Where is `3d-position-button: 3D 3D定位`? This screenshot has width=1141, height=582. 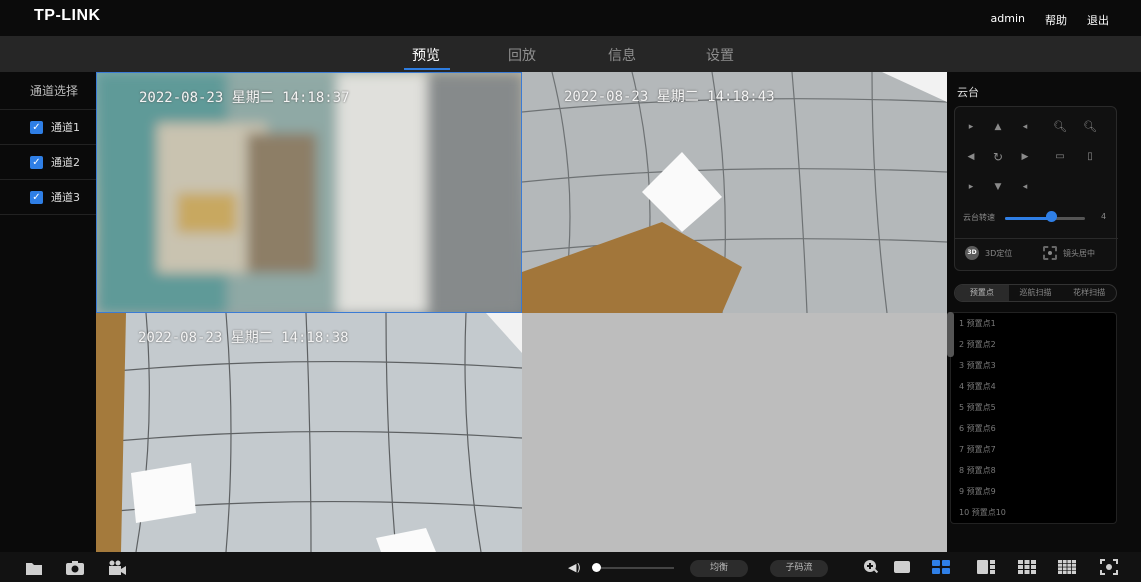
3d-position-button: 3D 3D定位 is located at coordinates (988, 253).